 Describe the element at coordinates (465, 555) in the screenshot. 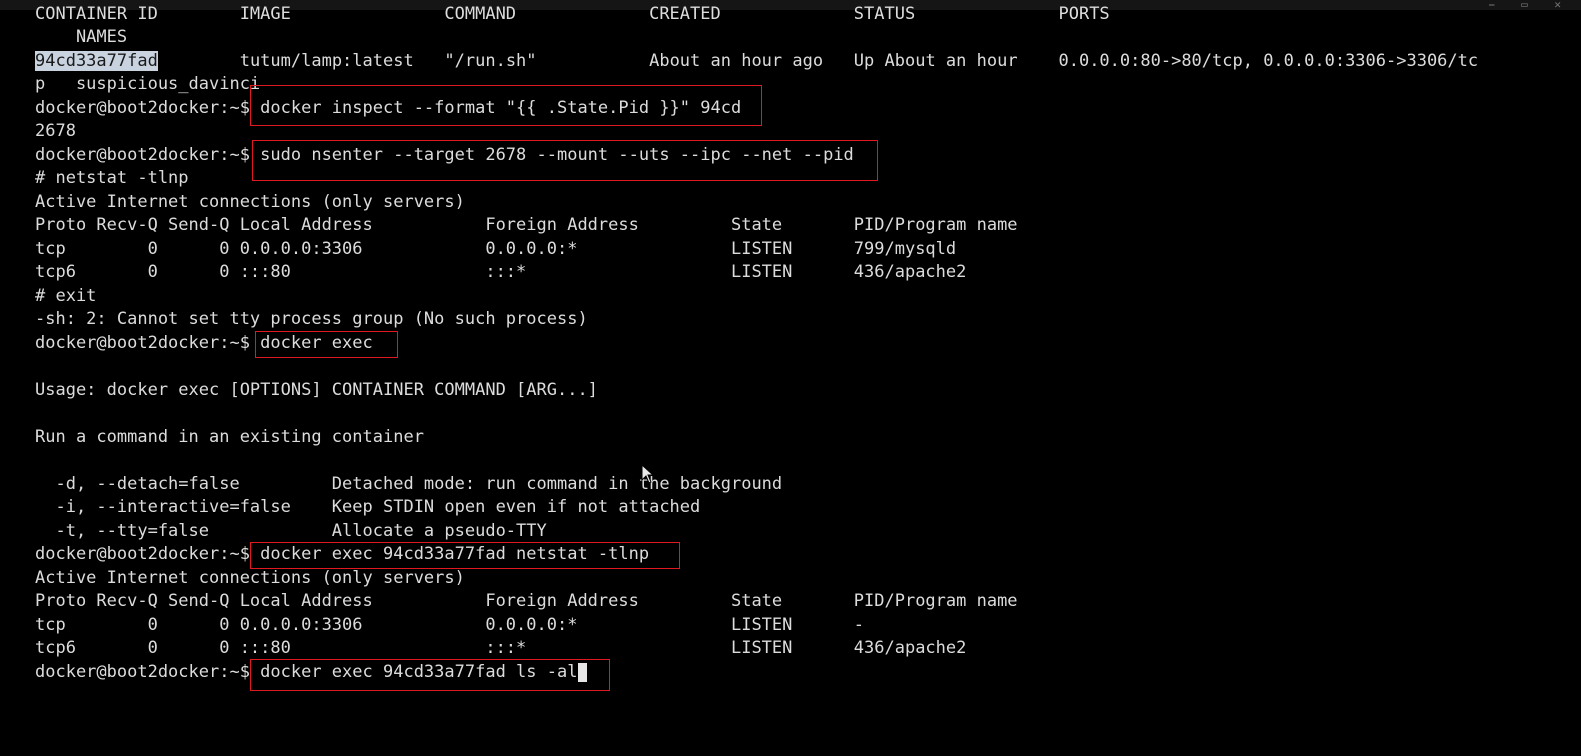

I see `highlight-box-exec-netstat` at that location.